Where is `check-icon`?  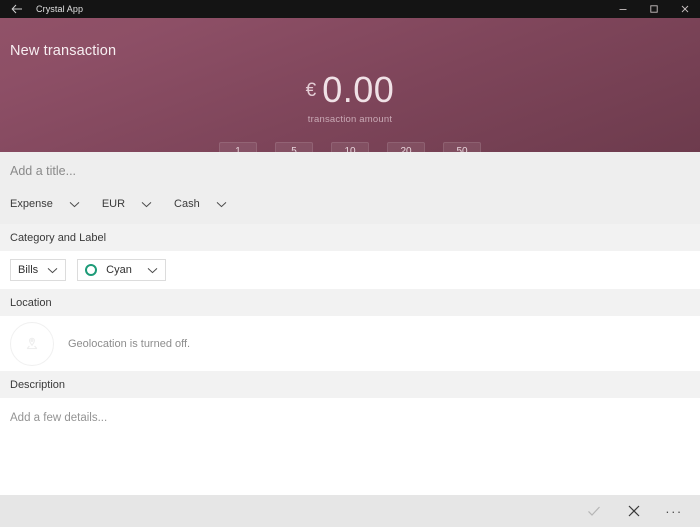
check-icon is located at coordinates (594, 511).